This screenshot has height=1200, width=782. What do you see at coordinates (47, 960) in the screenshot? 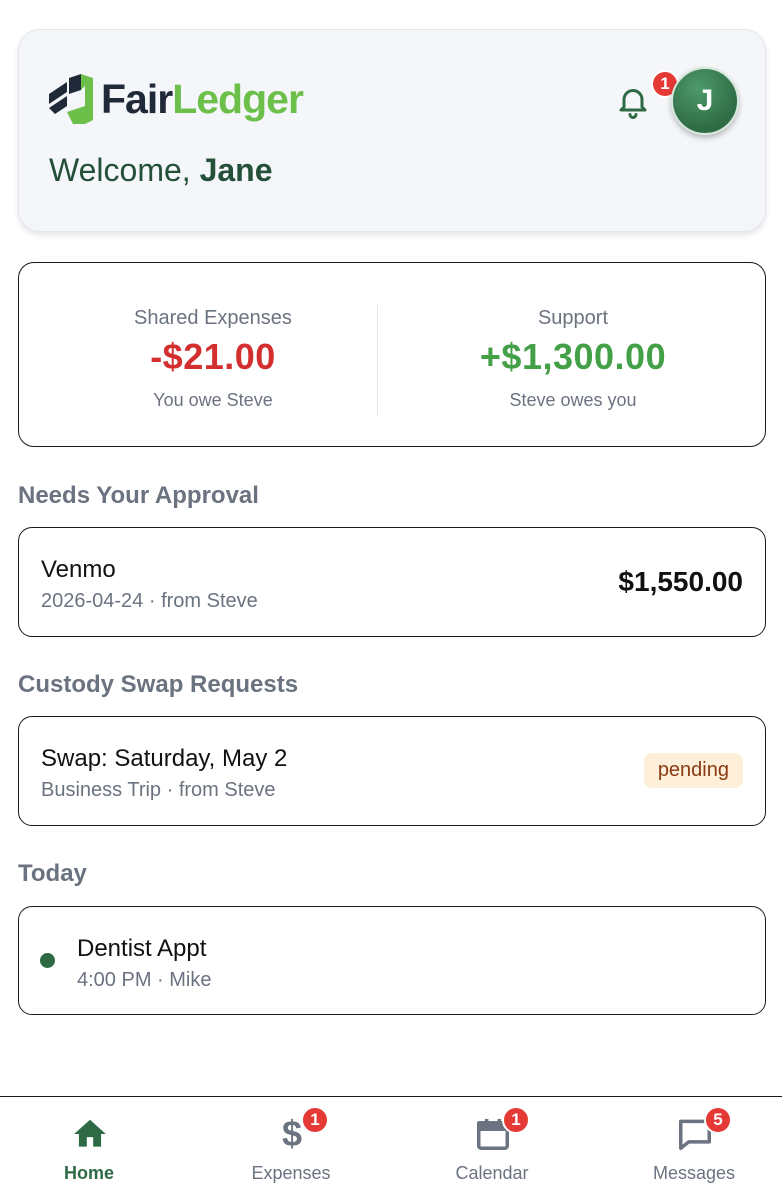
I see `event-dot-icon` at bounding box center [47, 960].